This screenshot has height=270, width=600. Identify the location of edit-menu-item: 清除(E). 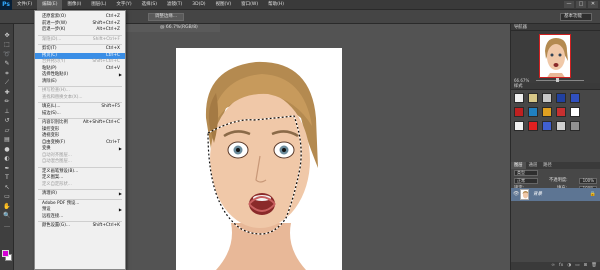
(80, 82).